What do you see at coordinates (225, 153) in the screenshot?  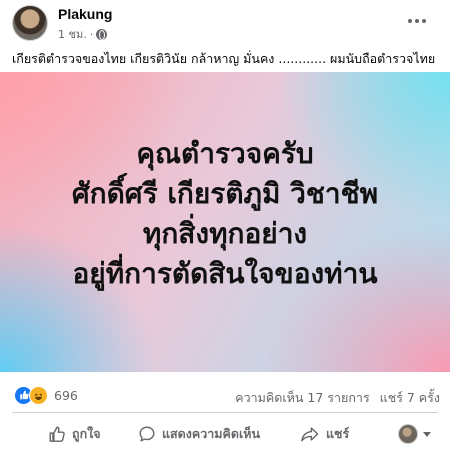 I see `image-text-line: คุณตำรวจครับ` at bounding box center [225, 153].